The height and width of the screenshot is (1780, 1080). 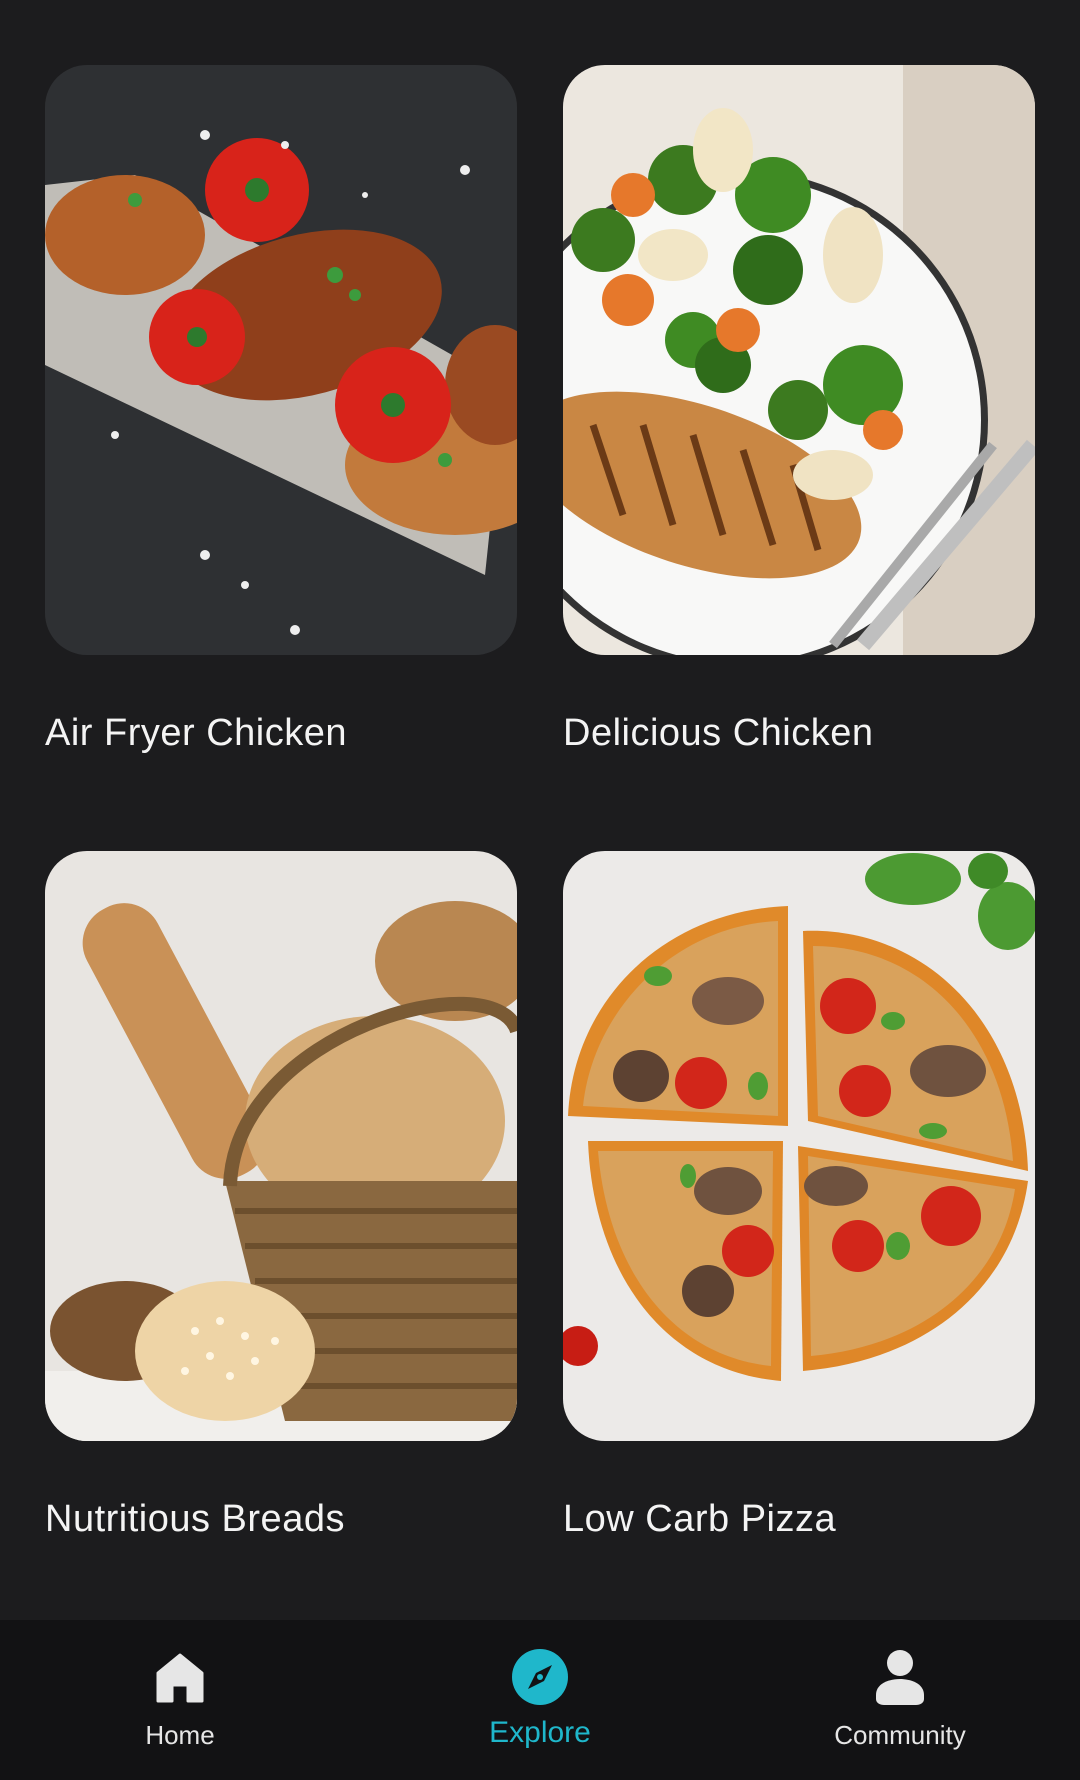 I want to click on nav-label-explore: Explore, so click(x=540, y=1732).